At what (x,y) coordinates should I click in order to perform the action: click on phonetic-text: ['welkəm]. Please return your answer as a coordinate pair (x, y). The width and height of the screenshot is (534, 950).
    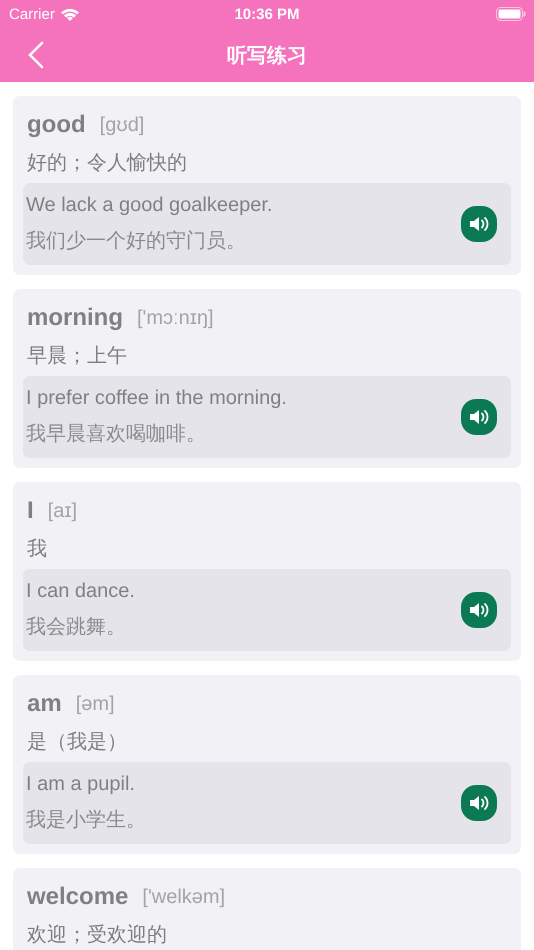
    Looking at the image, I should click on (184, 897).